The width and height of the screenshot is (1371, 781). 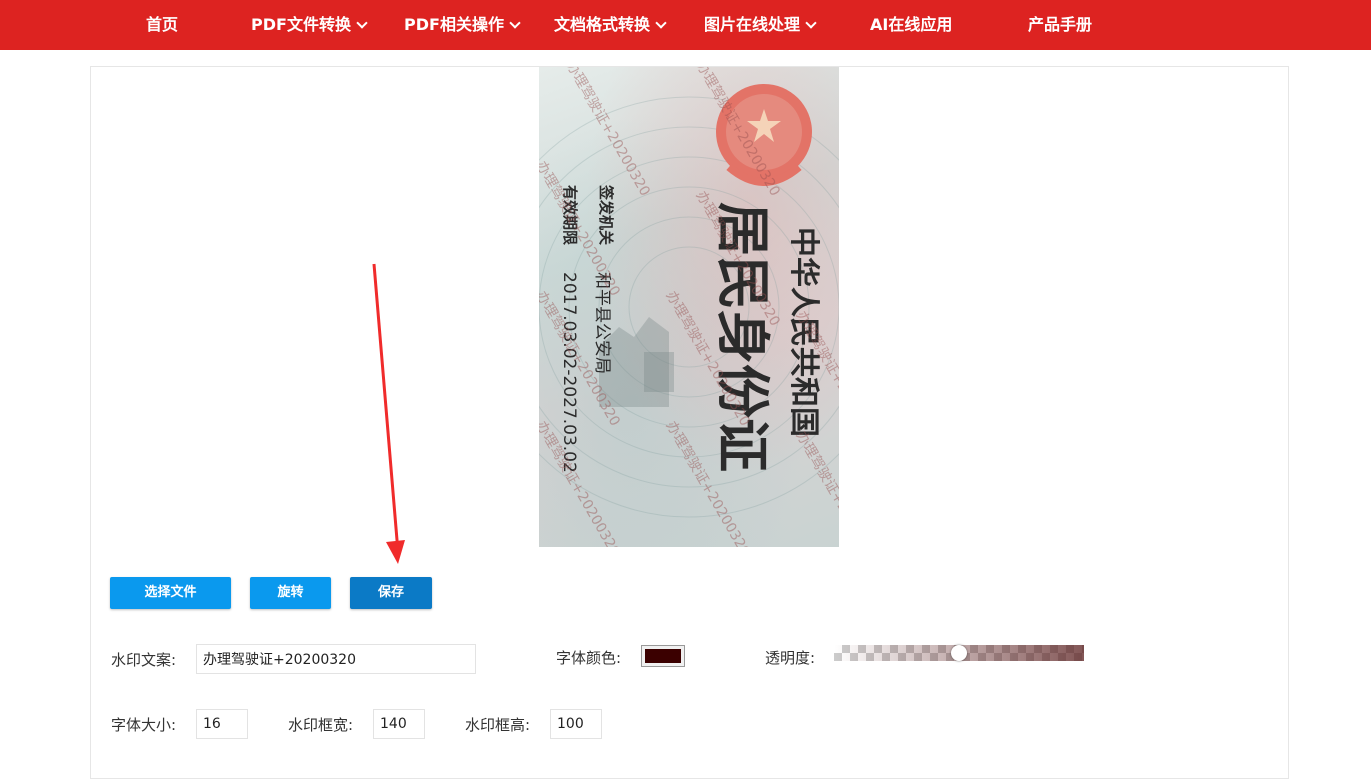 I want to click on nav-item-manual: 产品手册, so click(x=1060, y=25).